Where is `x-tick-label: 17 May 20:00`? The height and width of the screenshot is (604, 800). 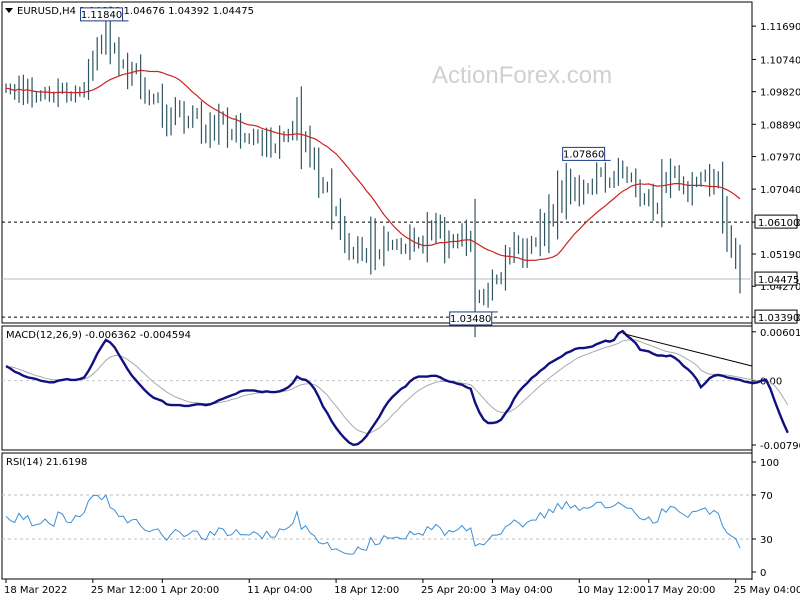 x-tick-label: 17 May 20:00 is located at coordinates (681, 590).